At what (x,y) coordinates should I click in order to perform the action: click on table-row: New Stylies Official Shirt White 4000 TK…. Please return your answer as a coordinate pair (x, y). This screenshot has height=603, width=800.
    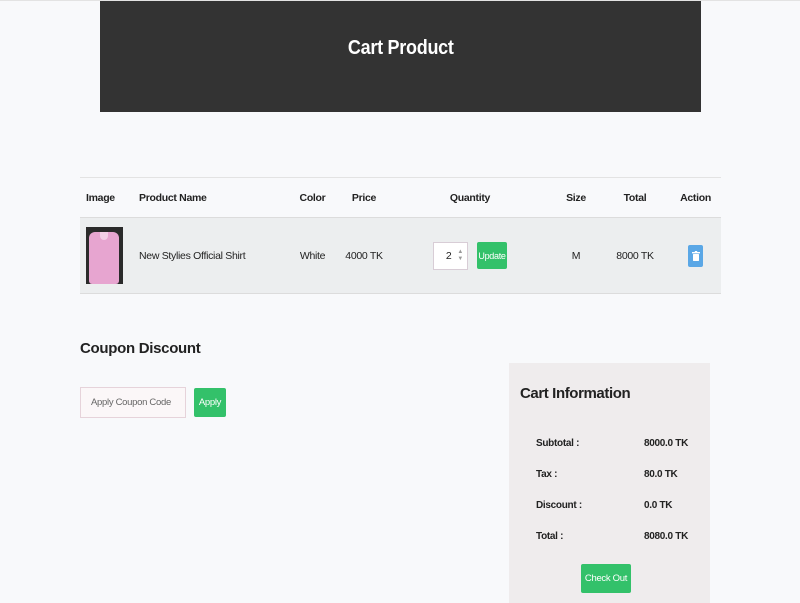
    Looking at the image, I should click on (400, 255).